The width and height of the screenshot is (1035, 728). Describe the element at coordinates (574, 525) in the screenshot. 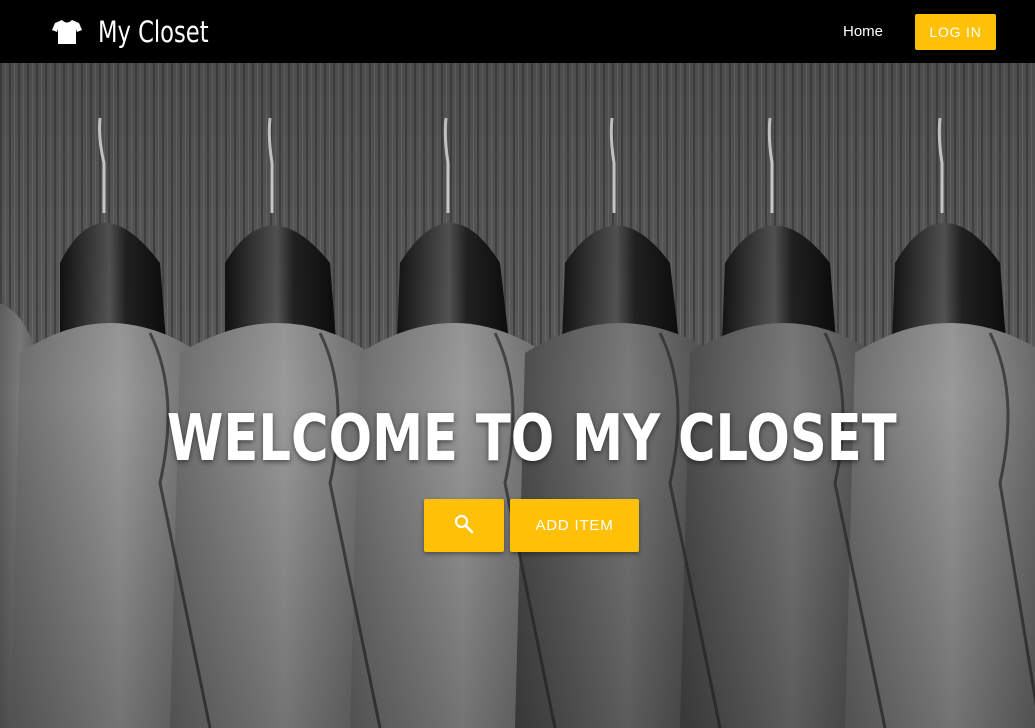

I see `add-item-button: ADD ITEM` at that location.